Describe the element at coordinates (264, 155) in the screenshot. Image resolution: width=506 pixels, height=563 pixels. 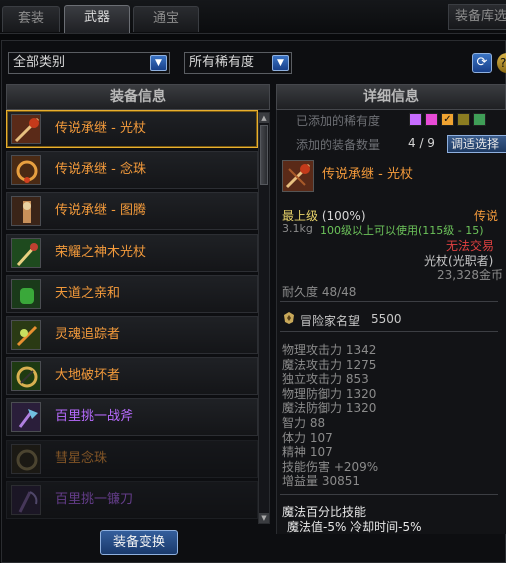
I see `scroll-thumb` at that location.